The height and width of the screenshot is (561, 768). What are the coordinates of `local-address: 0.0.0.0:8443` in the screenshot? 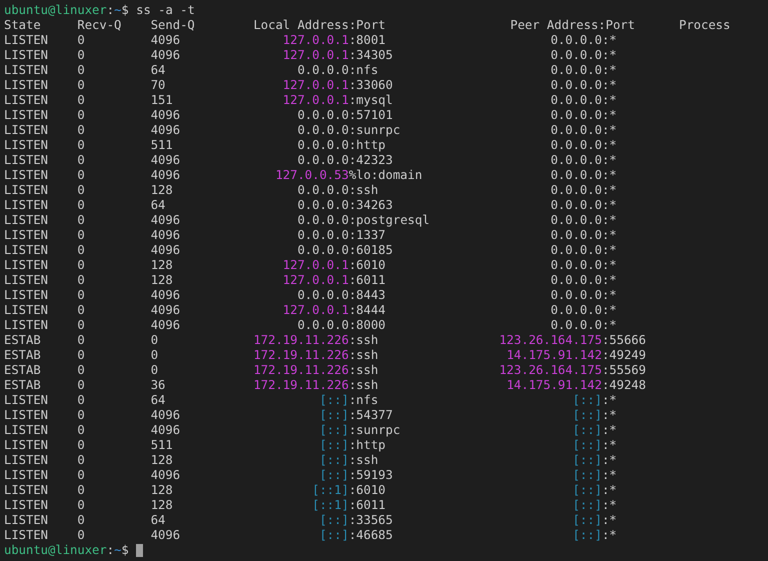 It's located at (341, 295).